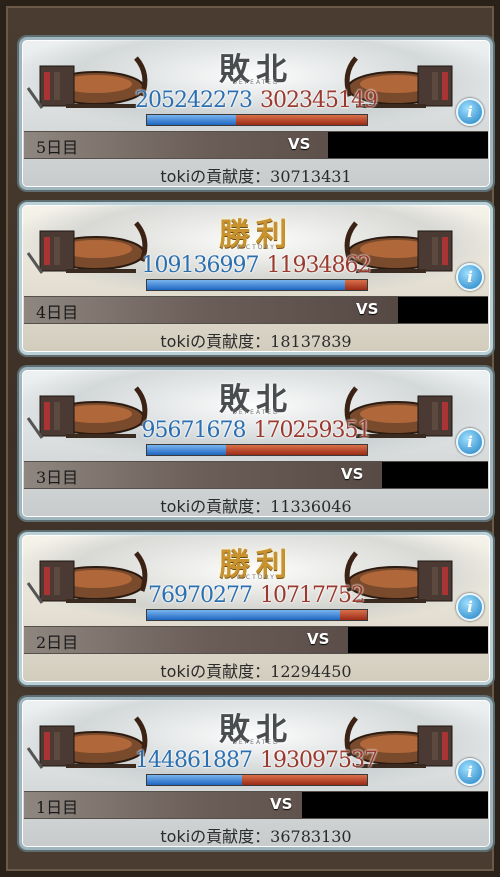  Describe the element at coordinates (312, 595) in the screenshot. I see `opponent-score: 10717752` at that location.